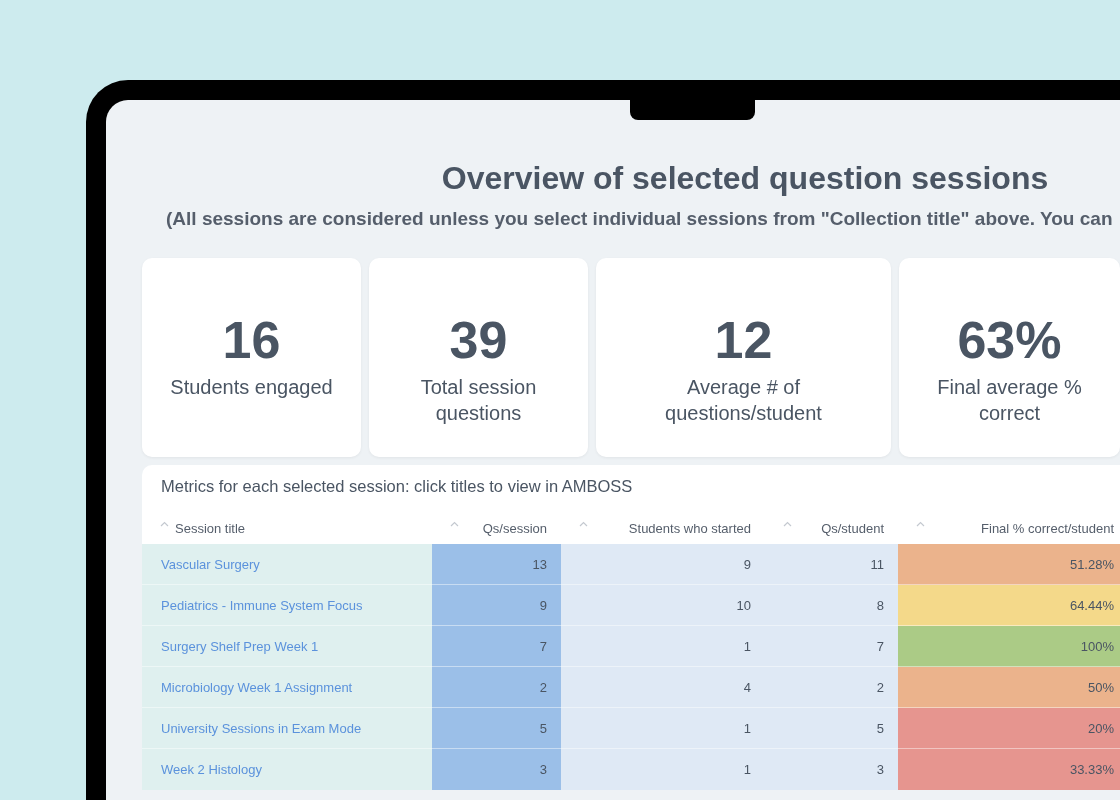 The width and height of the screenshot is (1120, 800). What do you see at coordinates (689, 528) in the screenshot?
I see `column-header: Students who started` at bounding box center [689, 528].